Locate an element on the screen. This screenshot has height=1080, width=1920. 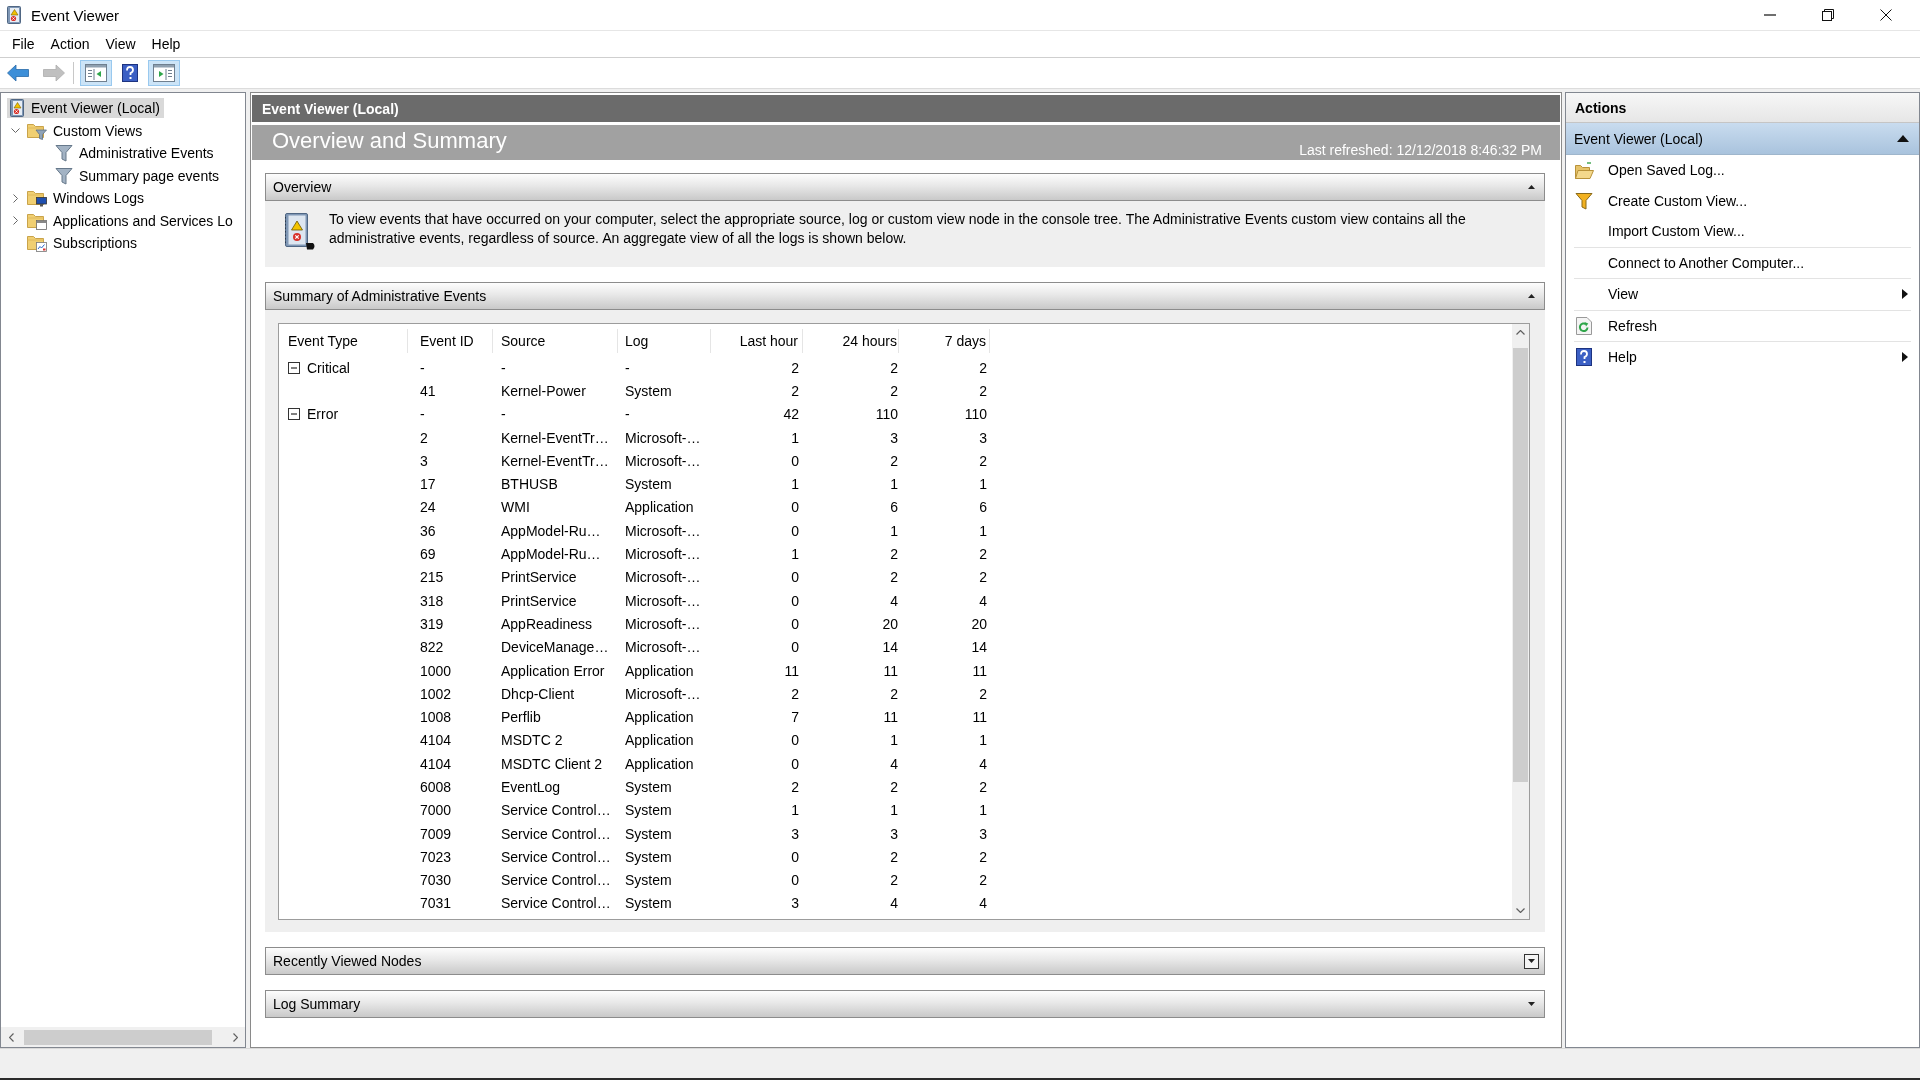
column-header: Event ID is located at coordinates (450, 341).